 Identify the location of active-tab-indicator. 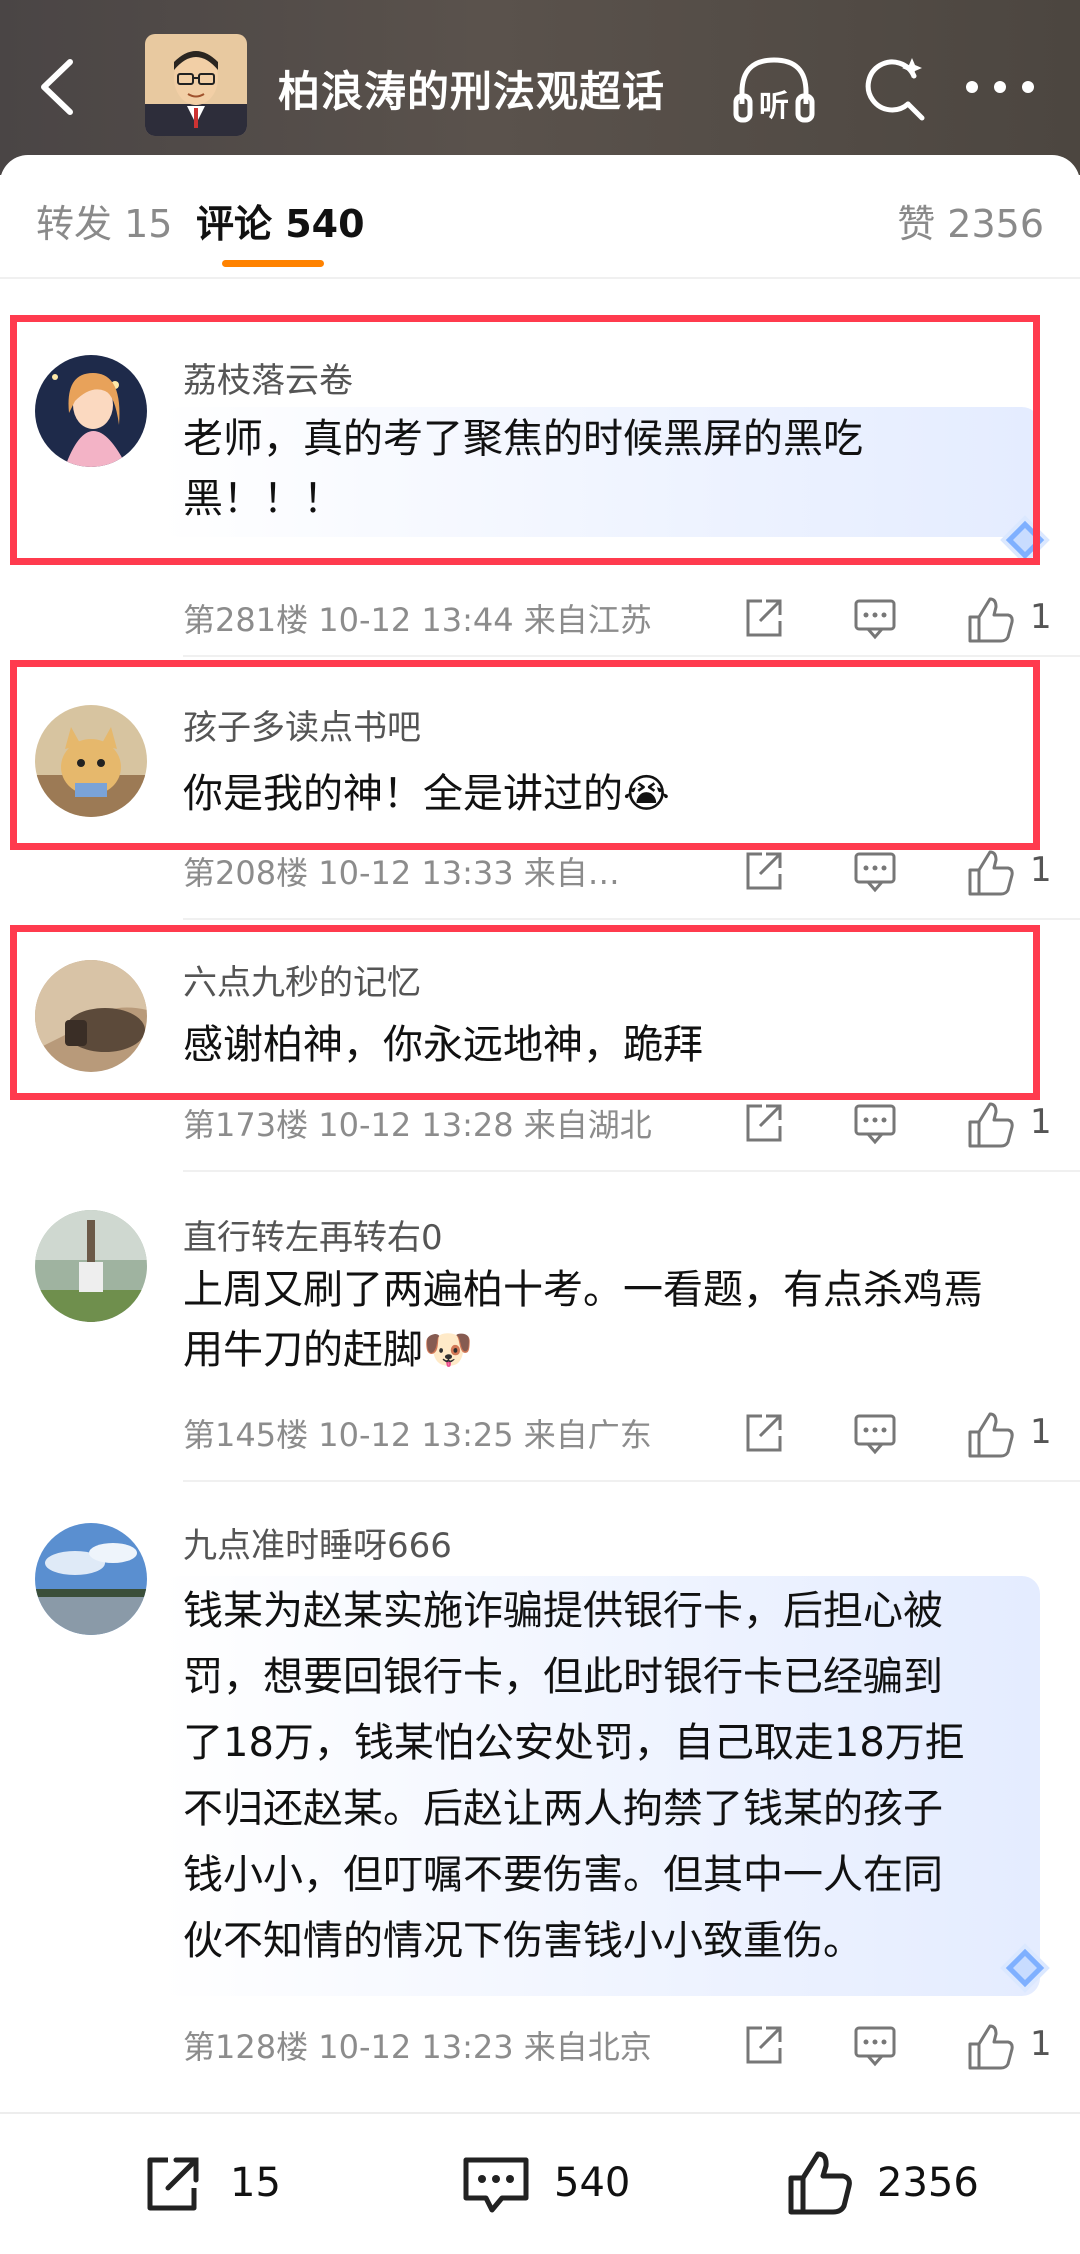
(273, 263).